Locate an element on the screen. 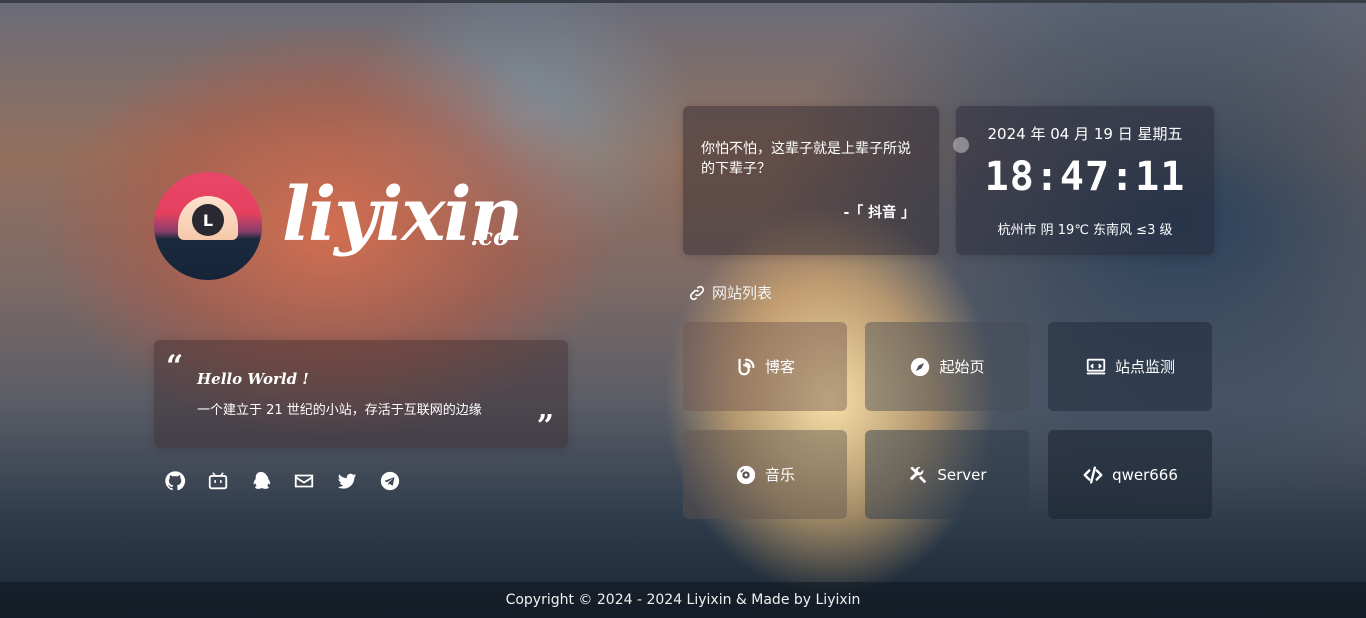 The width and height of the screenshot is (1366, 618). site-card-label: 站点监测 is located at coordinates (1144, 367).